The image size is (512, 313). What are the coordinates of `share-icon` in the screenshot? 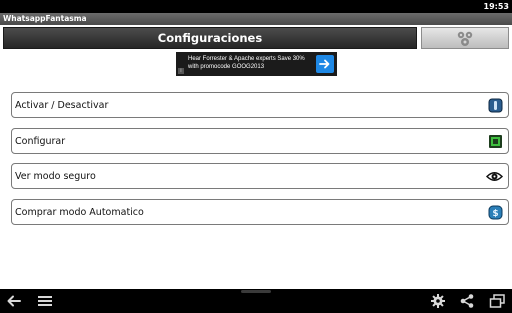 It's located at (467, 301).